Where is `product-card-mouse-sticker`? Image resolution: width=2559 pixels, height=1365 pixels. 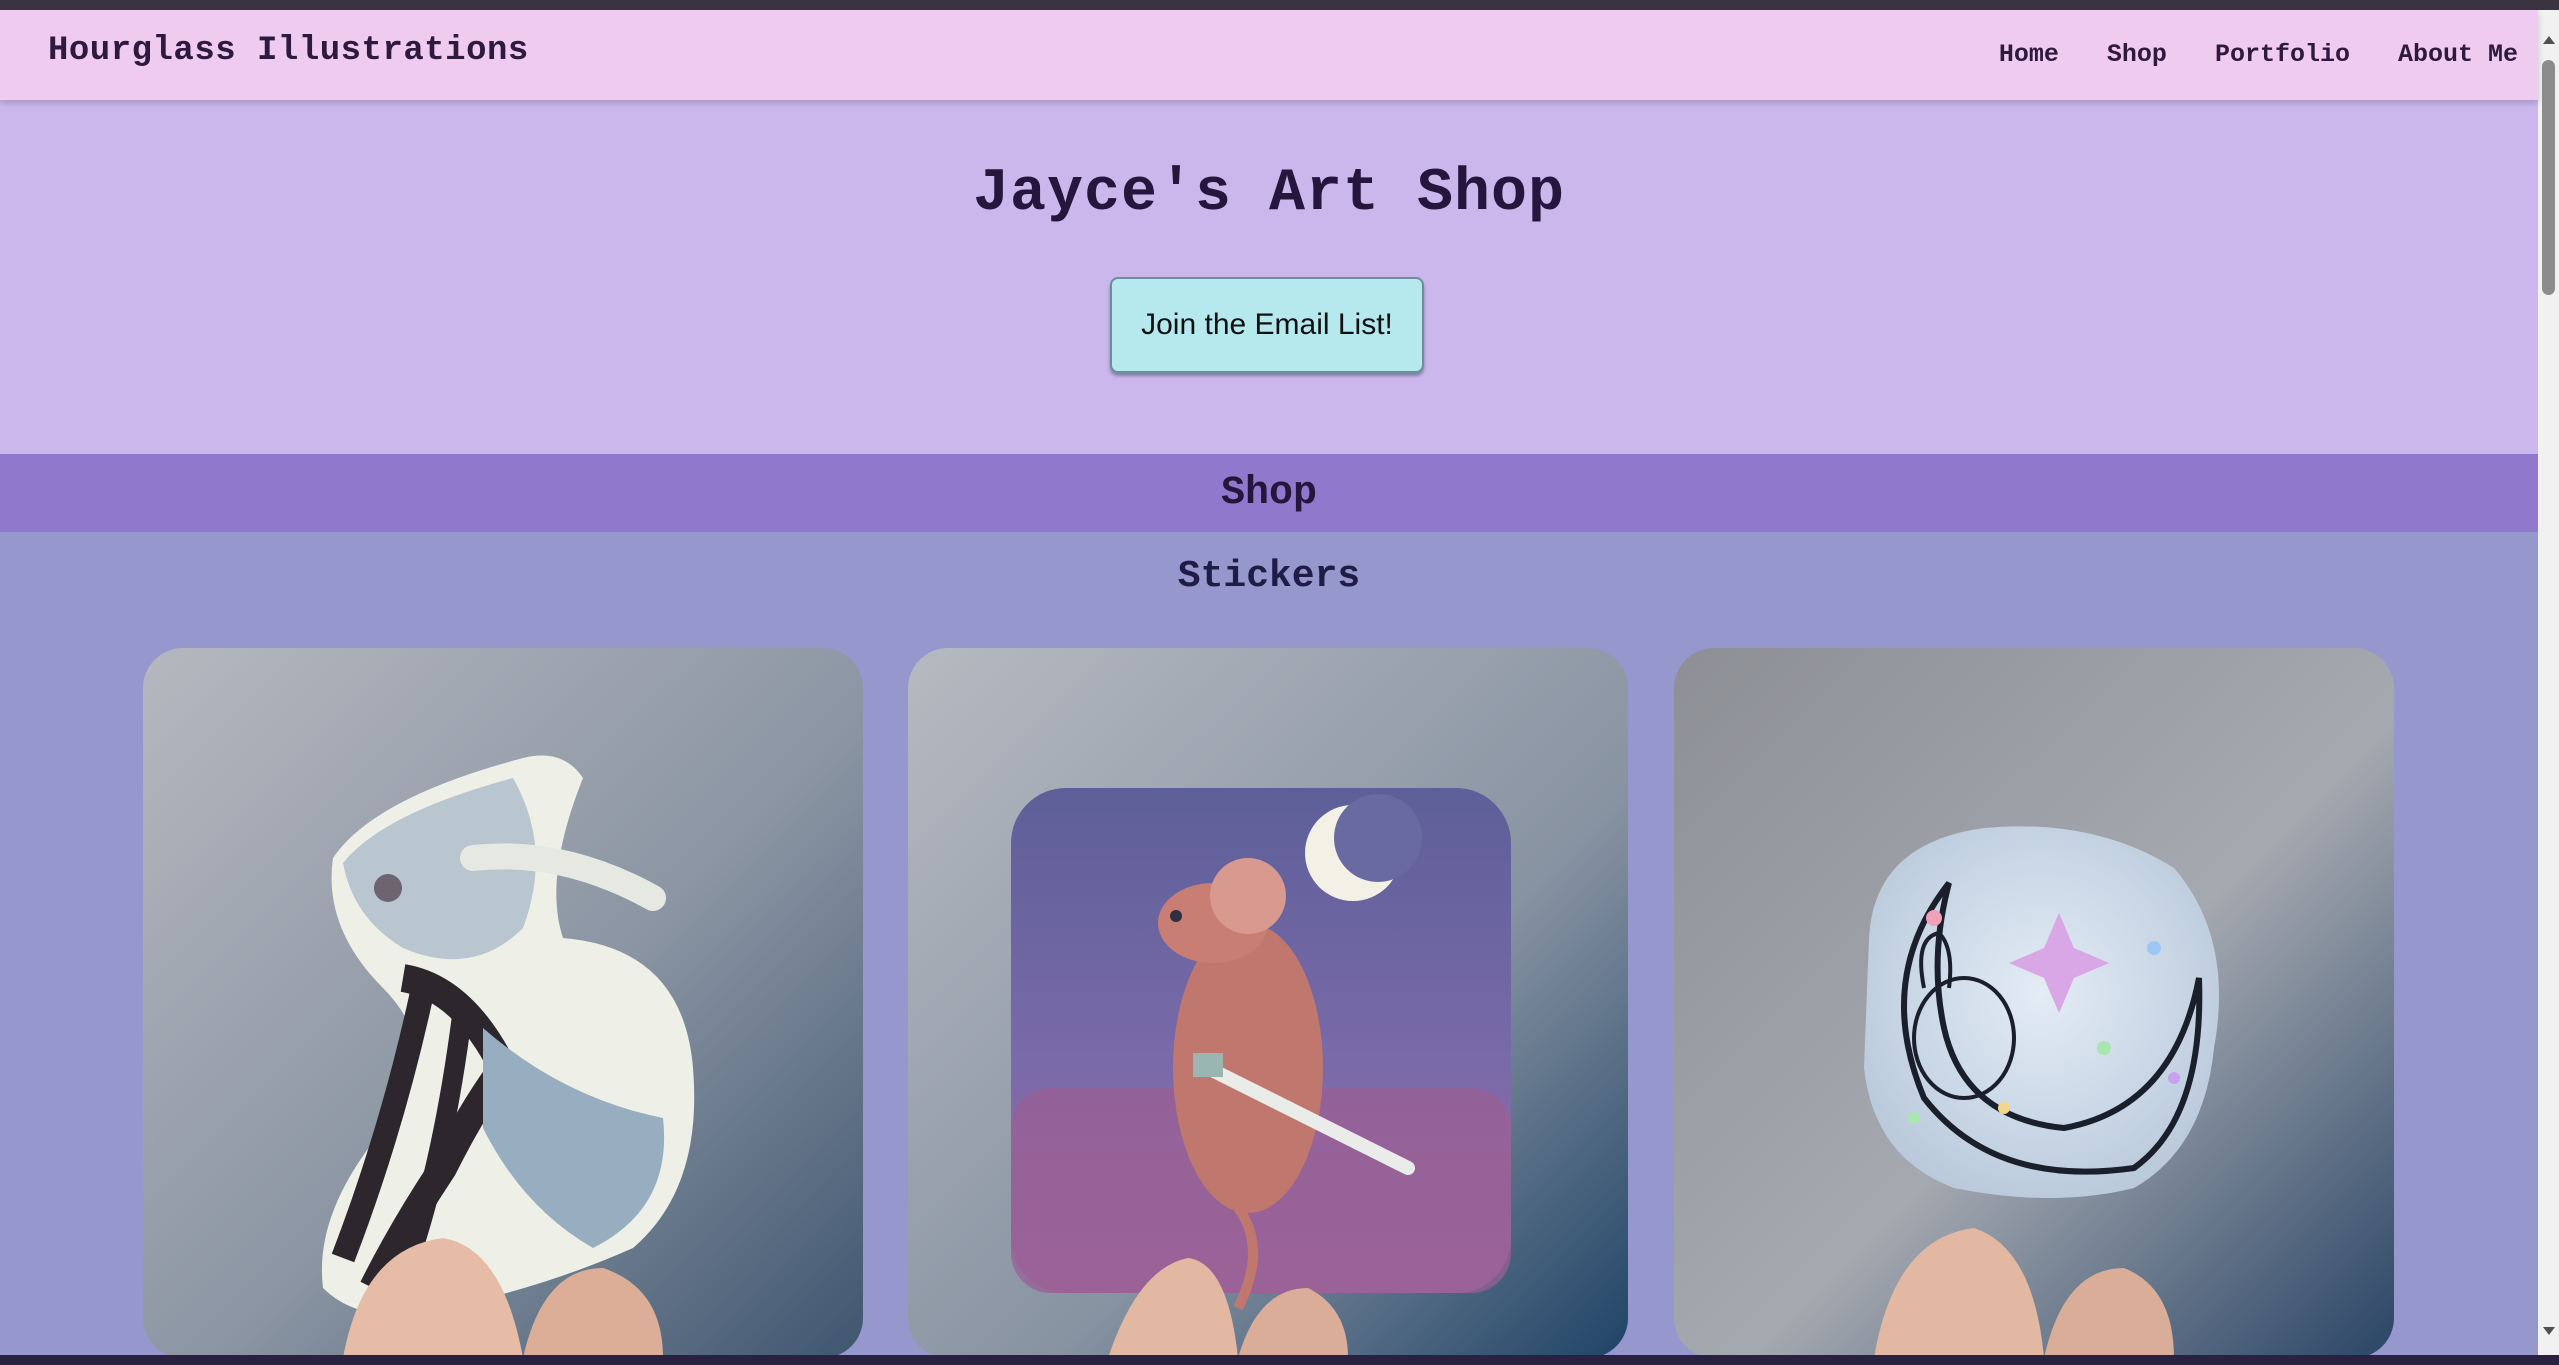
product-card-mouse-sticker is located at coordinates (1268, 1003).